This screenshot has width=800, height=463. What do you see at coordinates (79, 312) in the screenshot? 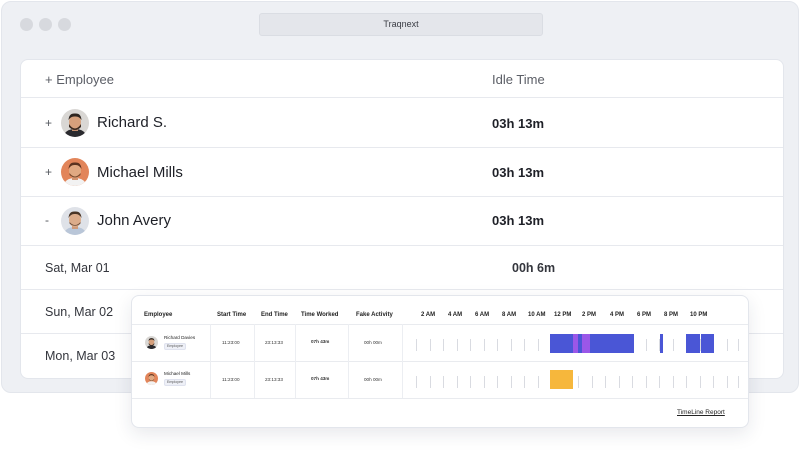
I see `day-date: Sun, Mar 02` at bounding box center [79, 312].